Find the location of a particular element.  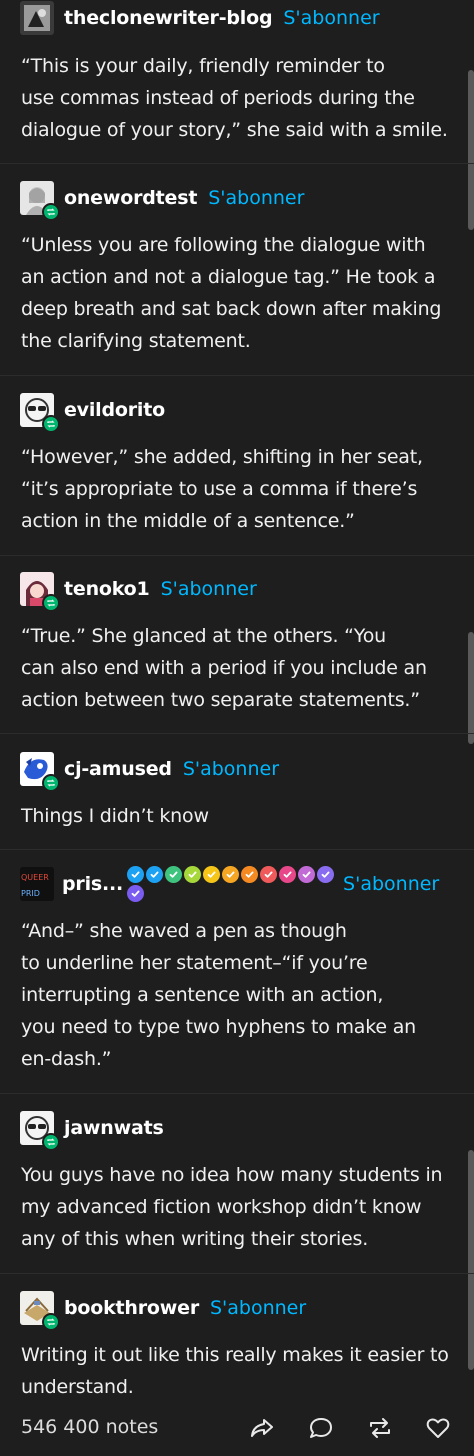

scrollbar-middle is located at coordinates (471, 688).